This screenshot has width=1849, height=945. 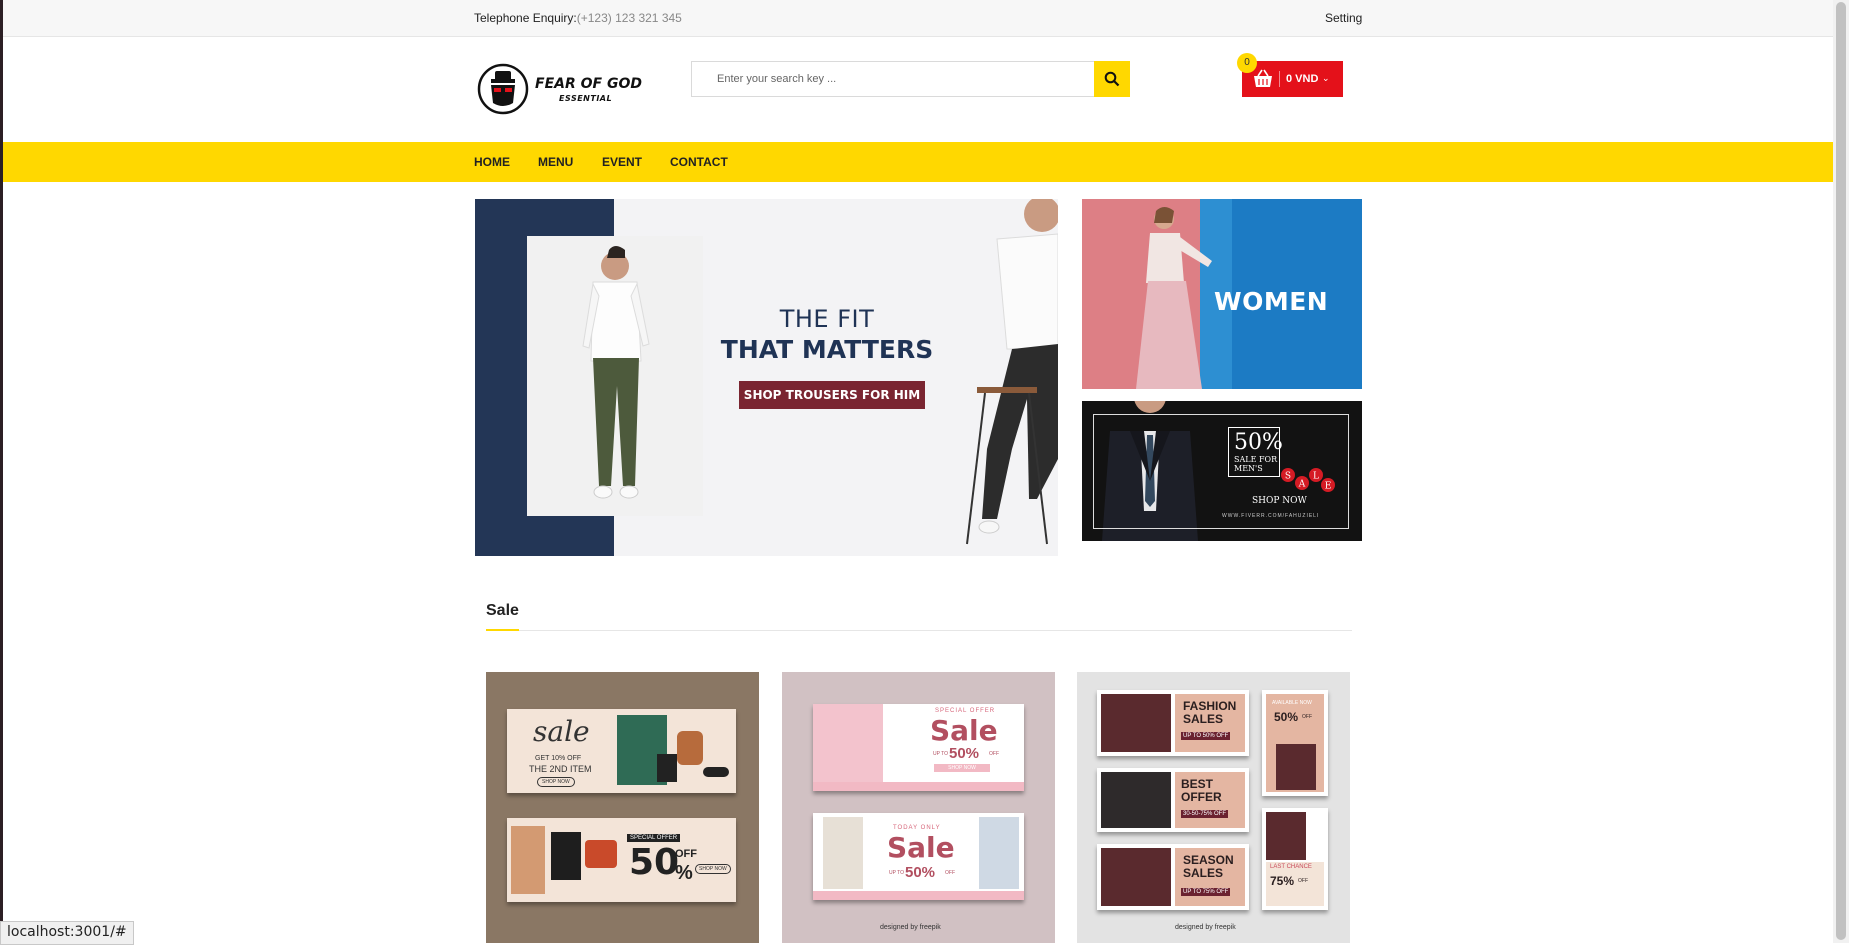 I want to click on card3-available-line1: AVAILABLE NOW, so click(x=1292, y=703).